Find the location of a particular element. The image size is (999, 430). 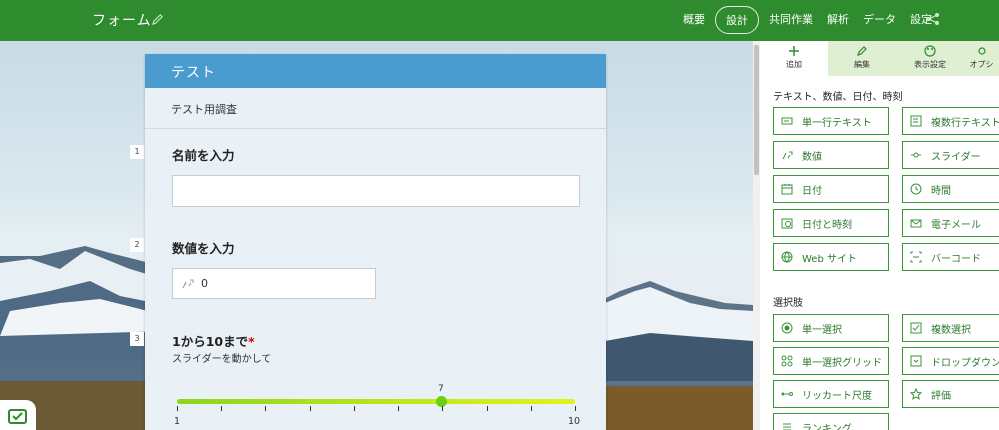

dropdown-icon is located at coordinates (916, 361).